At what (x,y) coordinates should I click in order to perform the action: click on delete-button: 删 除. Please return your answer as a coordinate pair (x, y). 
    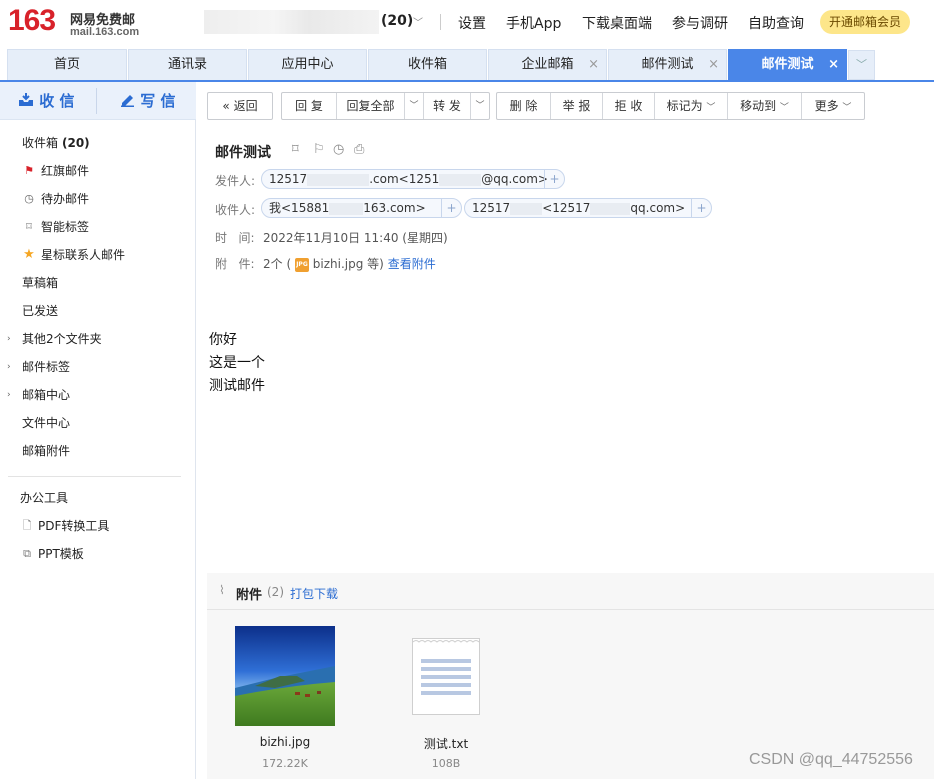
    Looking at the image, I should click on (523, 106).